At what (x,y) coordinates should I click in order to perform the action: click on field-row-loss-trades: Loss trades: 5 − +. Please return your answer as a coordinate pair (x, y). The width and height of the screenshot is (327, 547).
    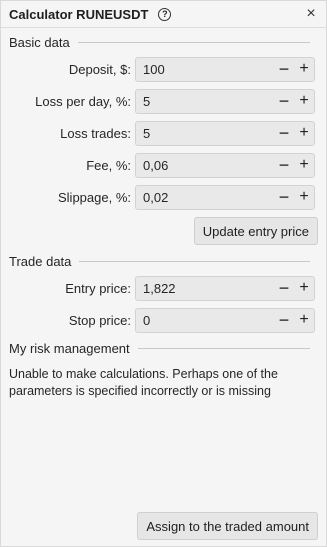
    Looking at the image, I should click on (163, 133).